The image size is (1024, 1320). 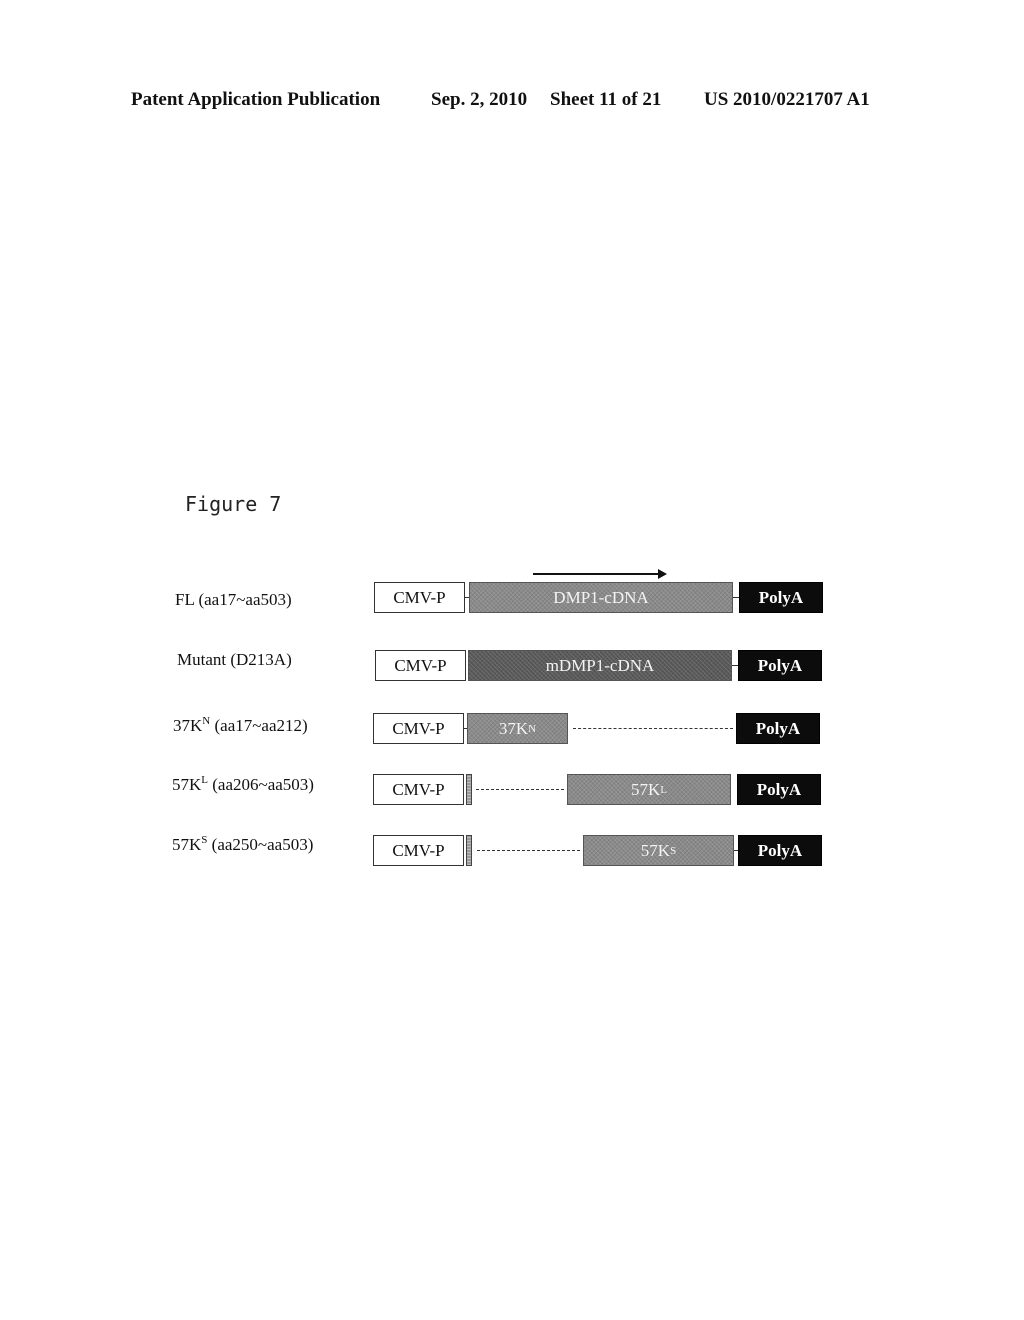 I want to click on insert-box-dmp1-cdna: DMP1-cDNA, so click(x=601, y=597).